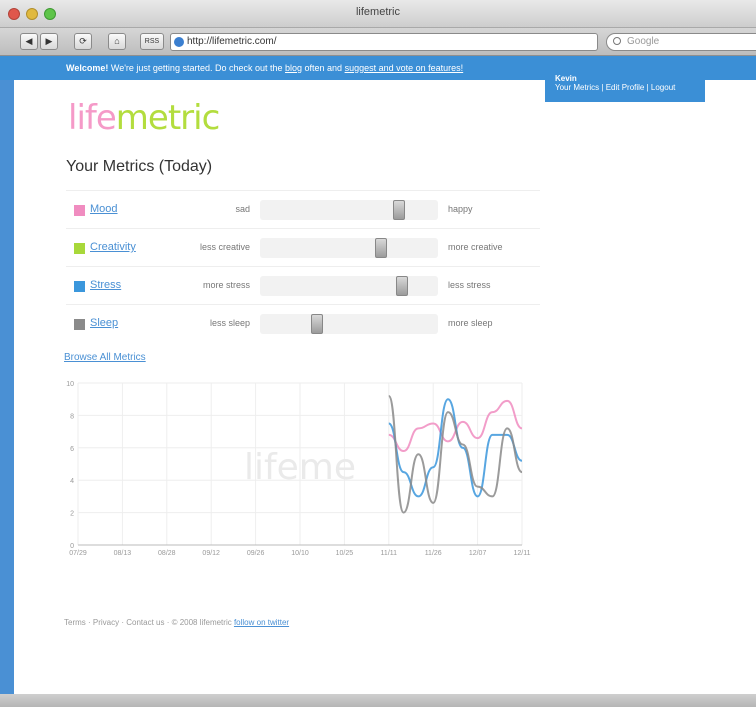 Image resolution: width=756 pixels, height=707 pixels. I want to click on y-tick-label: 4, so click(72, 481).